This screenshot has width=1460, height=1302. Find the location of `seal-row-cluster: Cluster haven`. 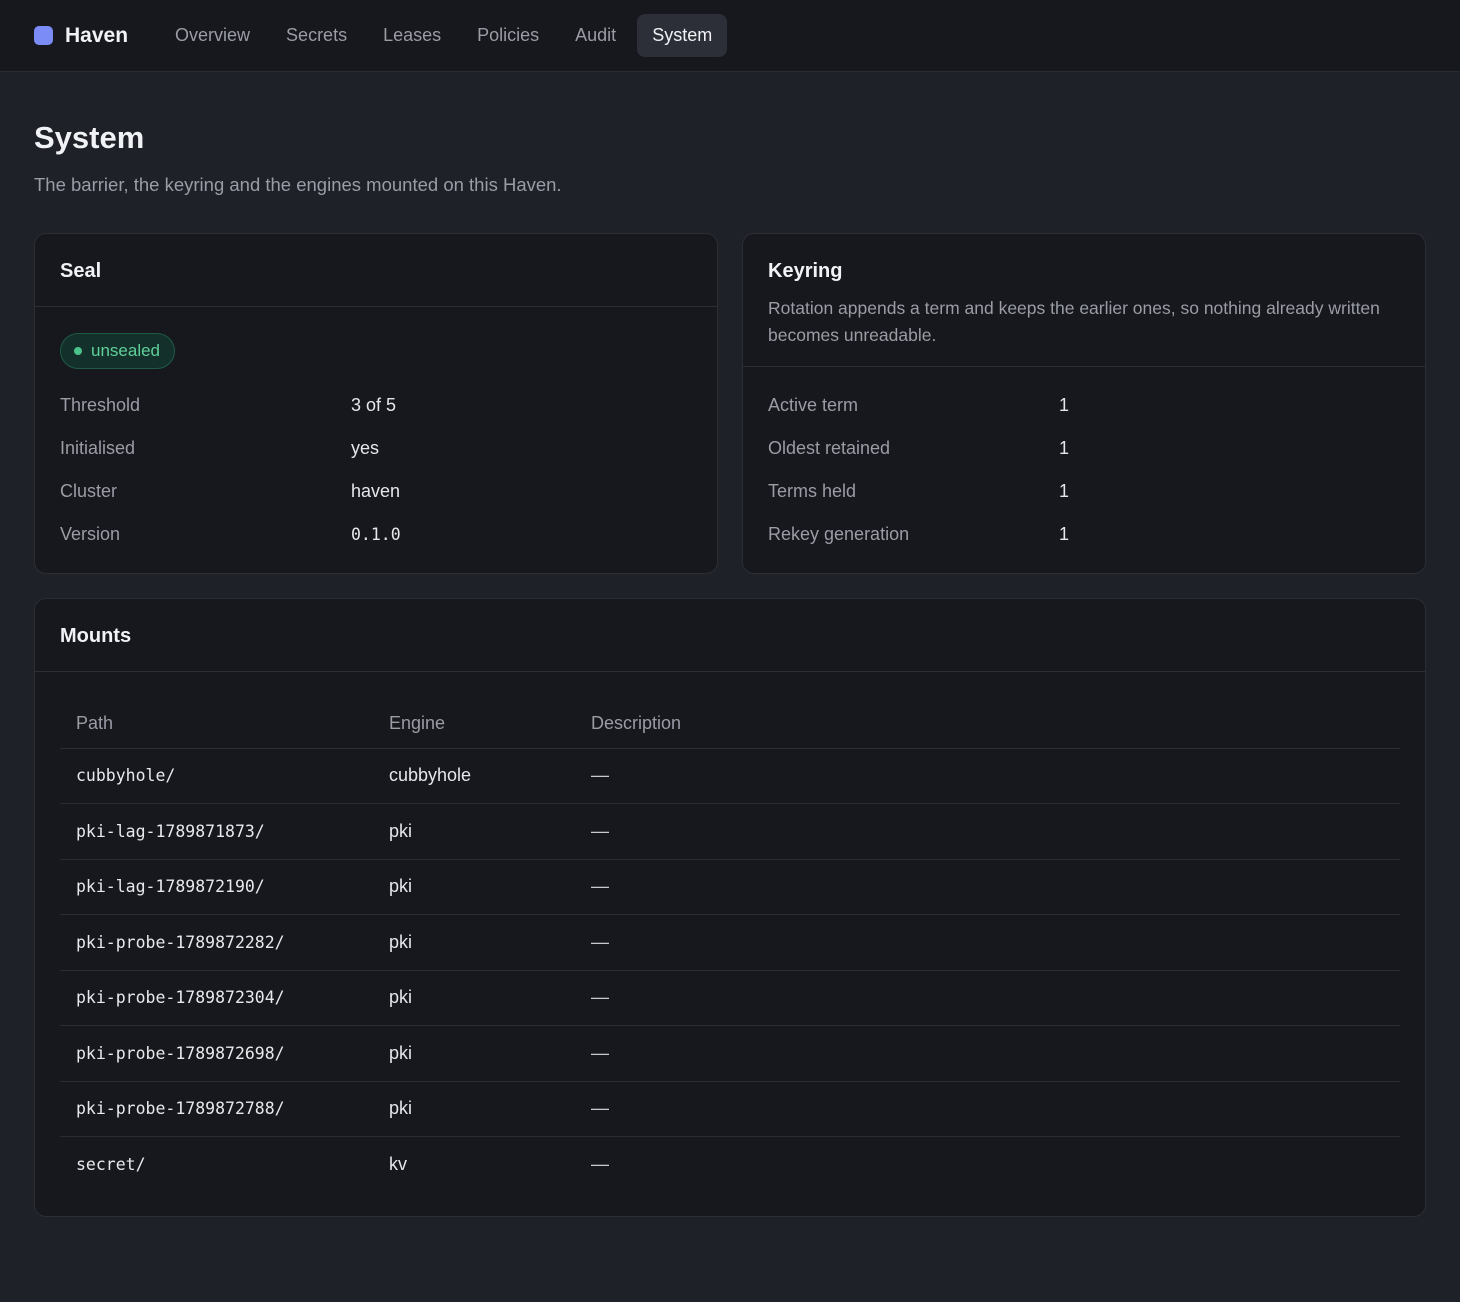

seal-row-cluster: Cluster haven is located at coordinates (376, 491).